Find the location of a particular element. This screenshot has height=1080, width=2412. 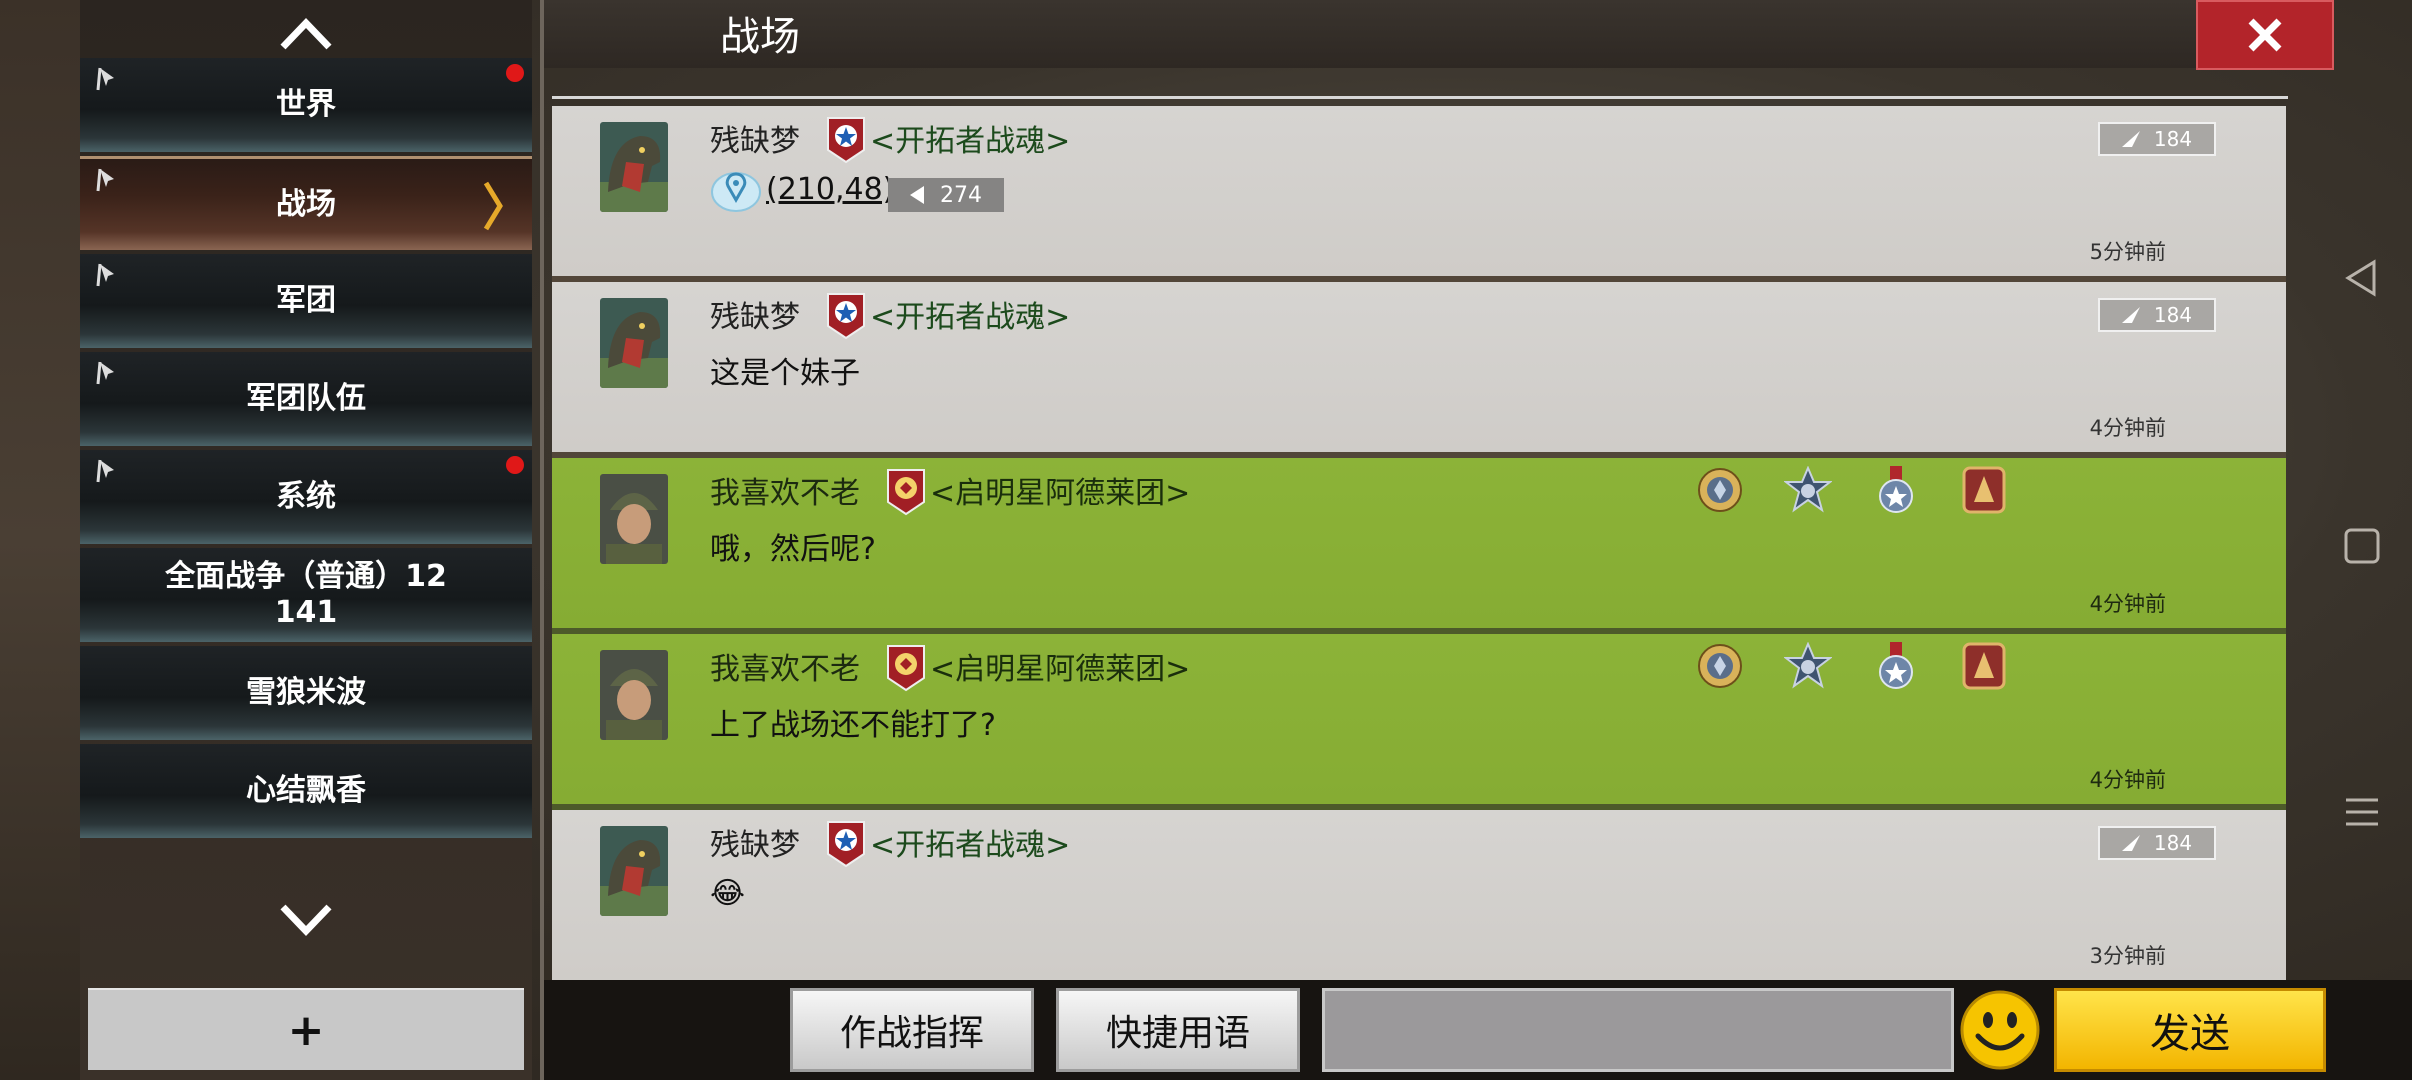

left-background is located at coordinates (40, 540).